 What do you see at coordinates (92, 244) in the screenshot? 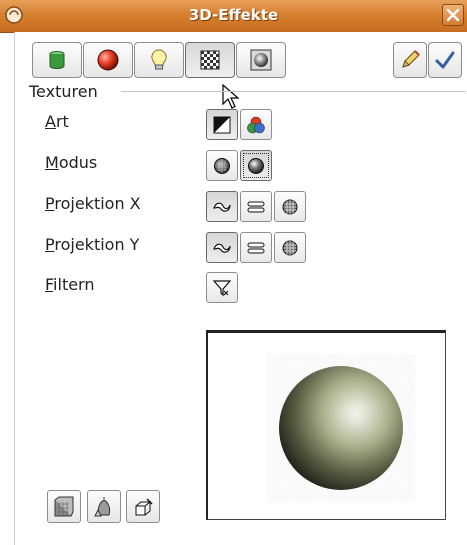
I see `projection-y-label: Projektion Y` at bounding box center [92, 244].